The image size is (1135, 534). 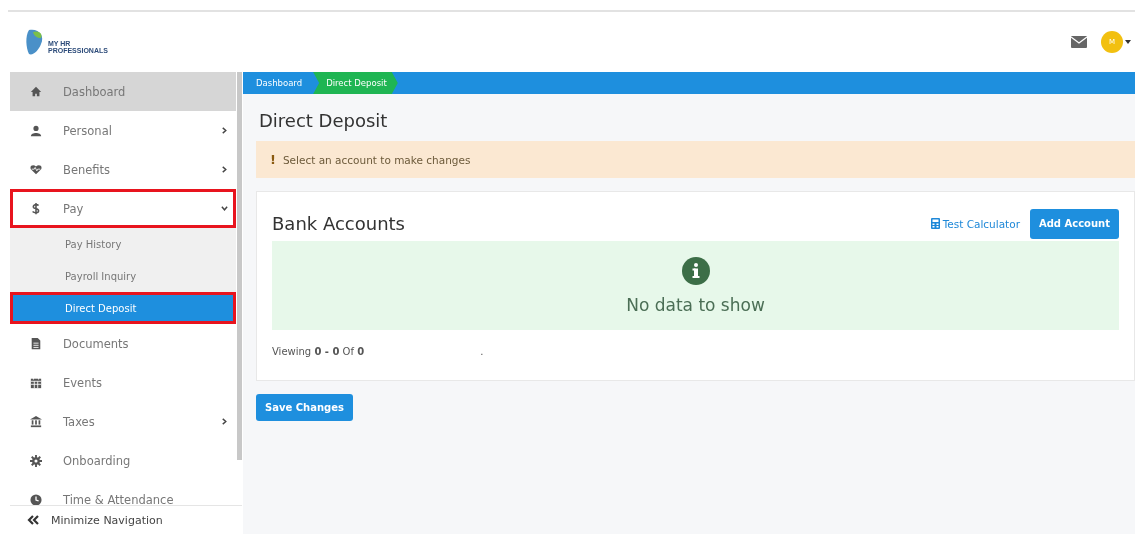 I want to click on exclamation-icon: !, so click(x=273, y=159).